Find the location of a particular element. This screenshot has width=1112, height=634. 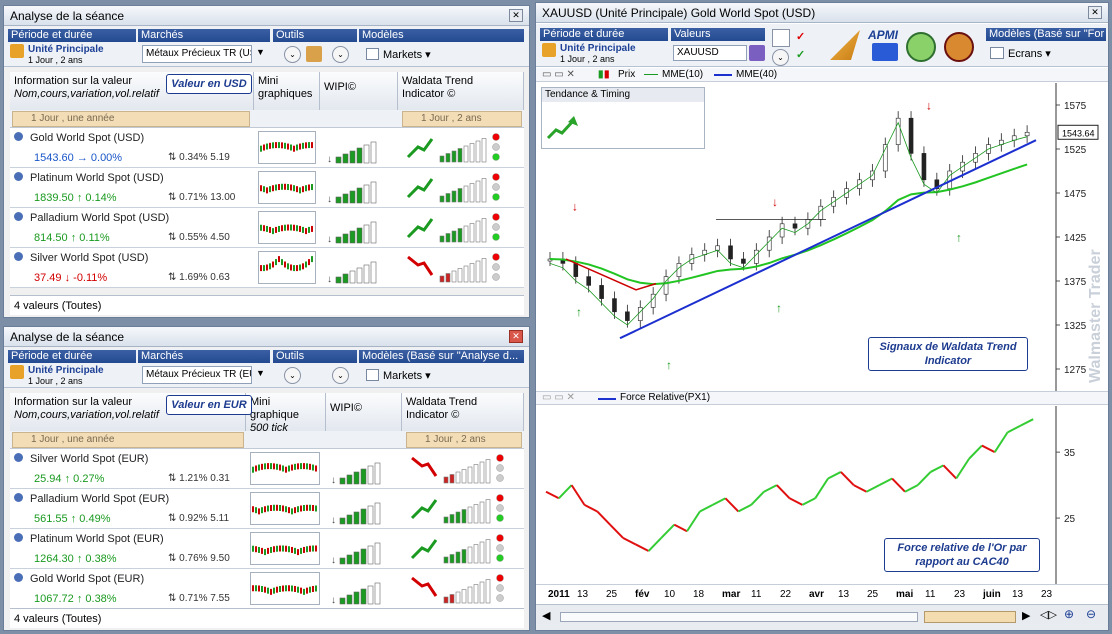

legend-mme40: MME(40) is located at coordinates (757, 74).